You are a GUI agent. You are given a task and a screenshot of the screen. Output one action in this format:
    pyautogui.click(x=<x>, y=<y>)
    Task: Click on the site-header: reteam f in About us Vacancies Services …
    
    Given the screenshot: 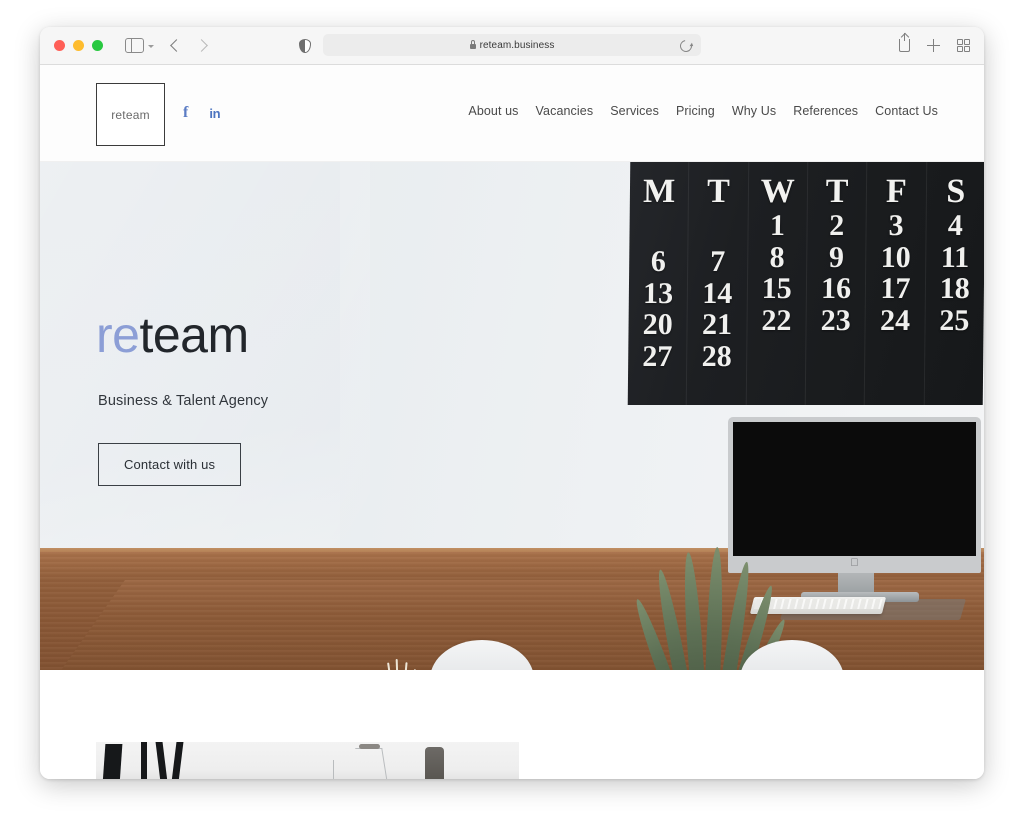 What is the action you would take?
    pyautogui.click(x=512, y=113)
    